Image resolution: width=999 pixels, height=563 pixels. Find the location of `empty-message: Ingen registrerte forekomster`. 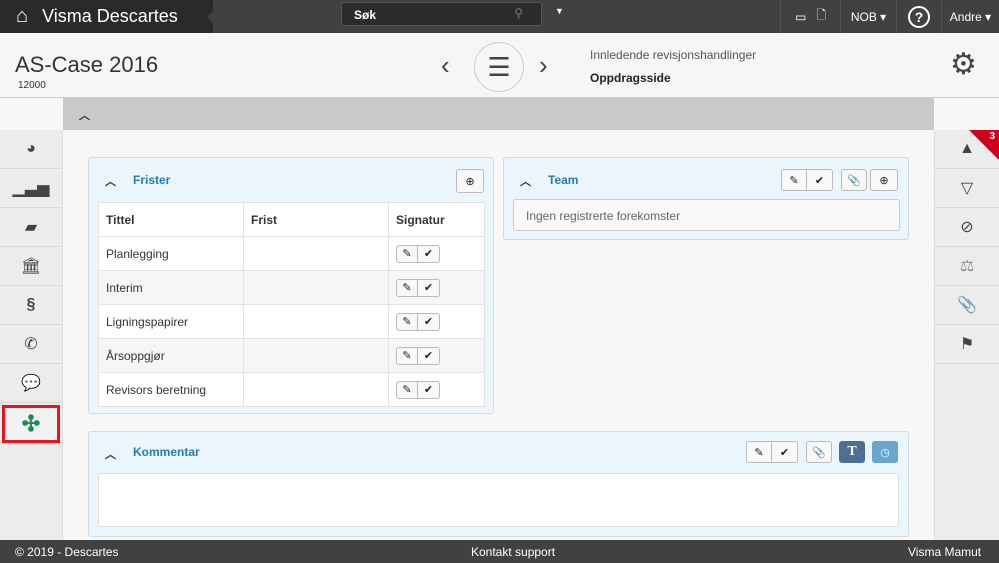

empty-message: Ingen registrerte forekomster is located at coordinates (706, 215).